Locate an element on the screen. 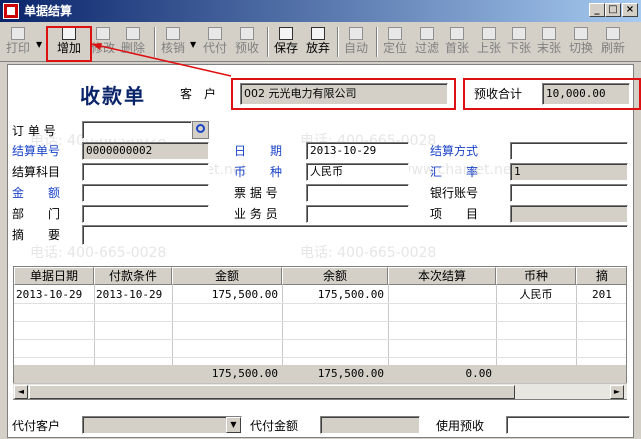 This screenshot has height=439, width=641. total-current-settlement: 0.00 is located at coordinates (479, 373).